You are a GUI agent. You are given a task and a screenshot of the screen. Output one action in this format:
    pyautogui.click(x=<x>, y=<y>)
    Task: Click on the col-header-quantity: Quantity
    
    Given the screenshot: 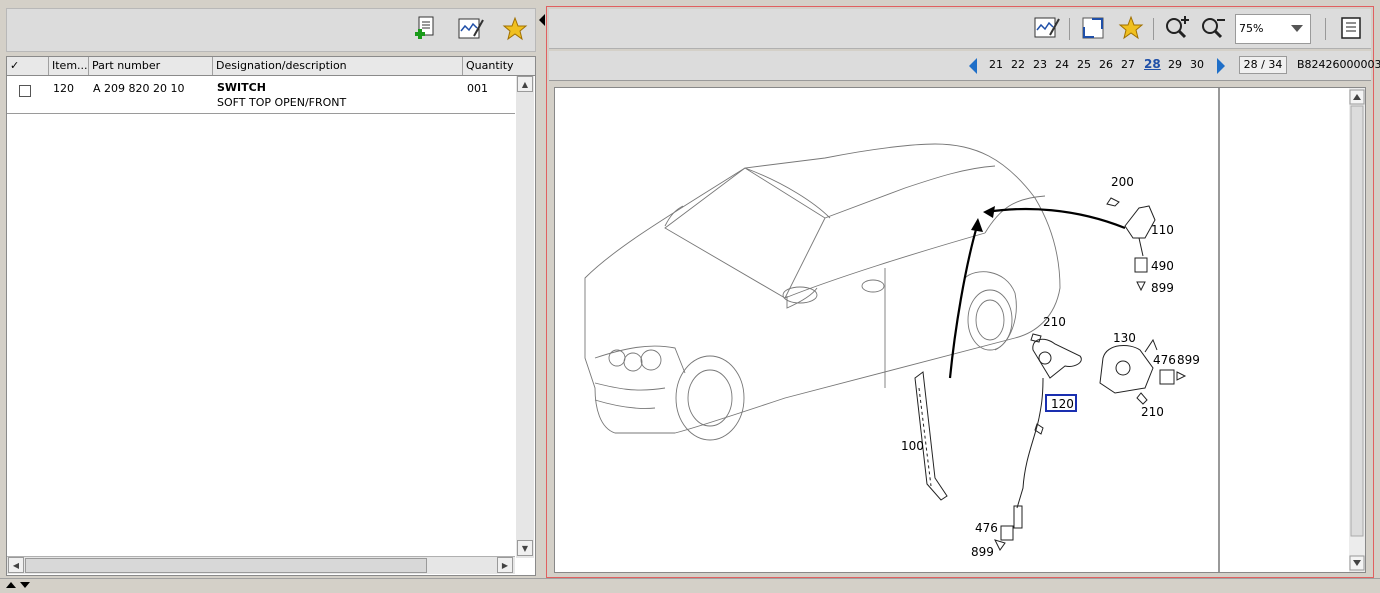 What is the action you would take?
    pyautogui.click(x=499, y=66)
    